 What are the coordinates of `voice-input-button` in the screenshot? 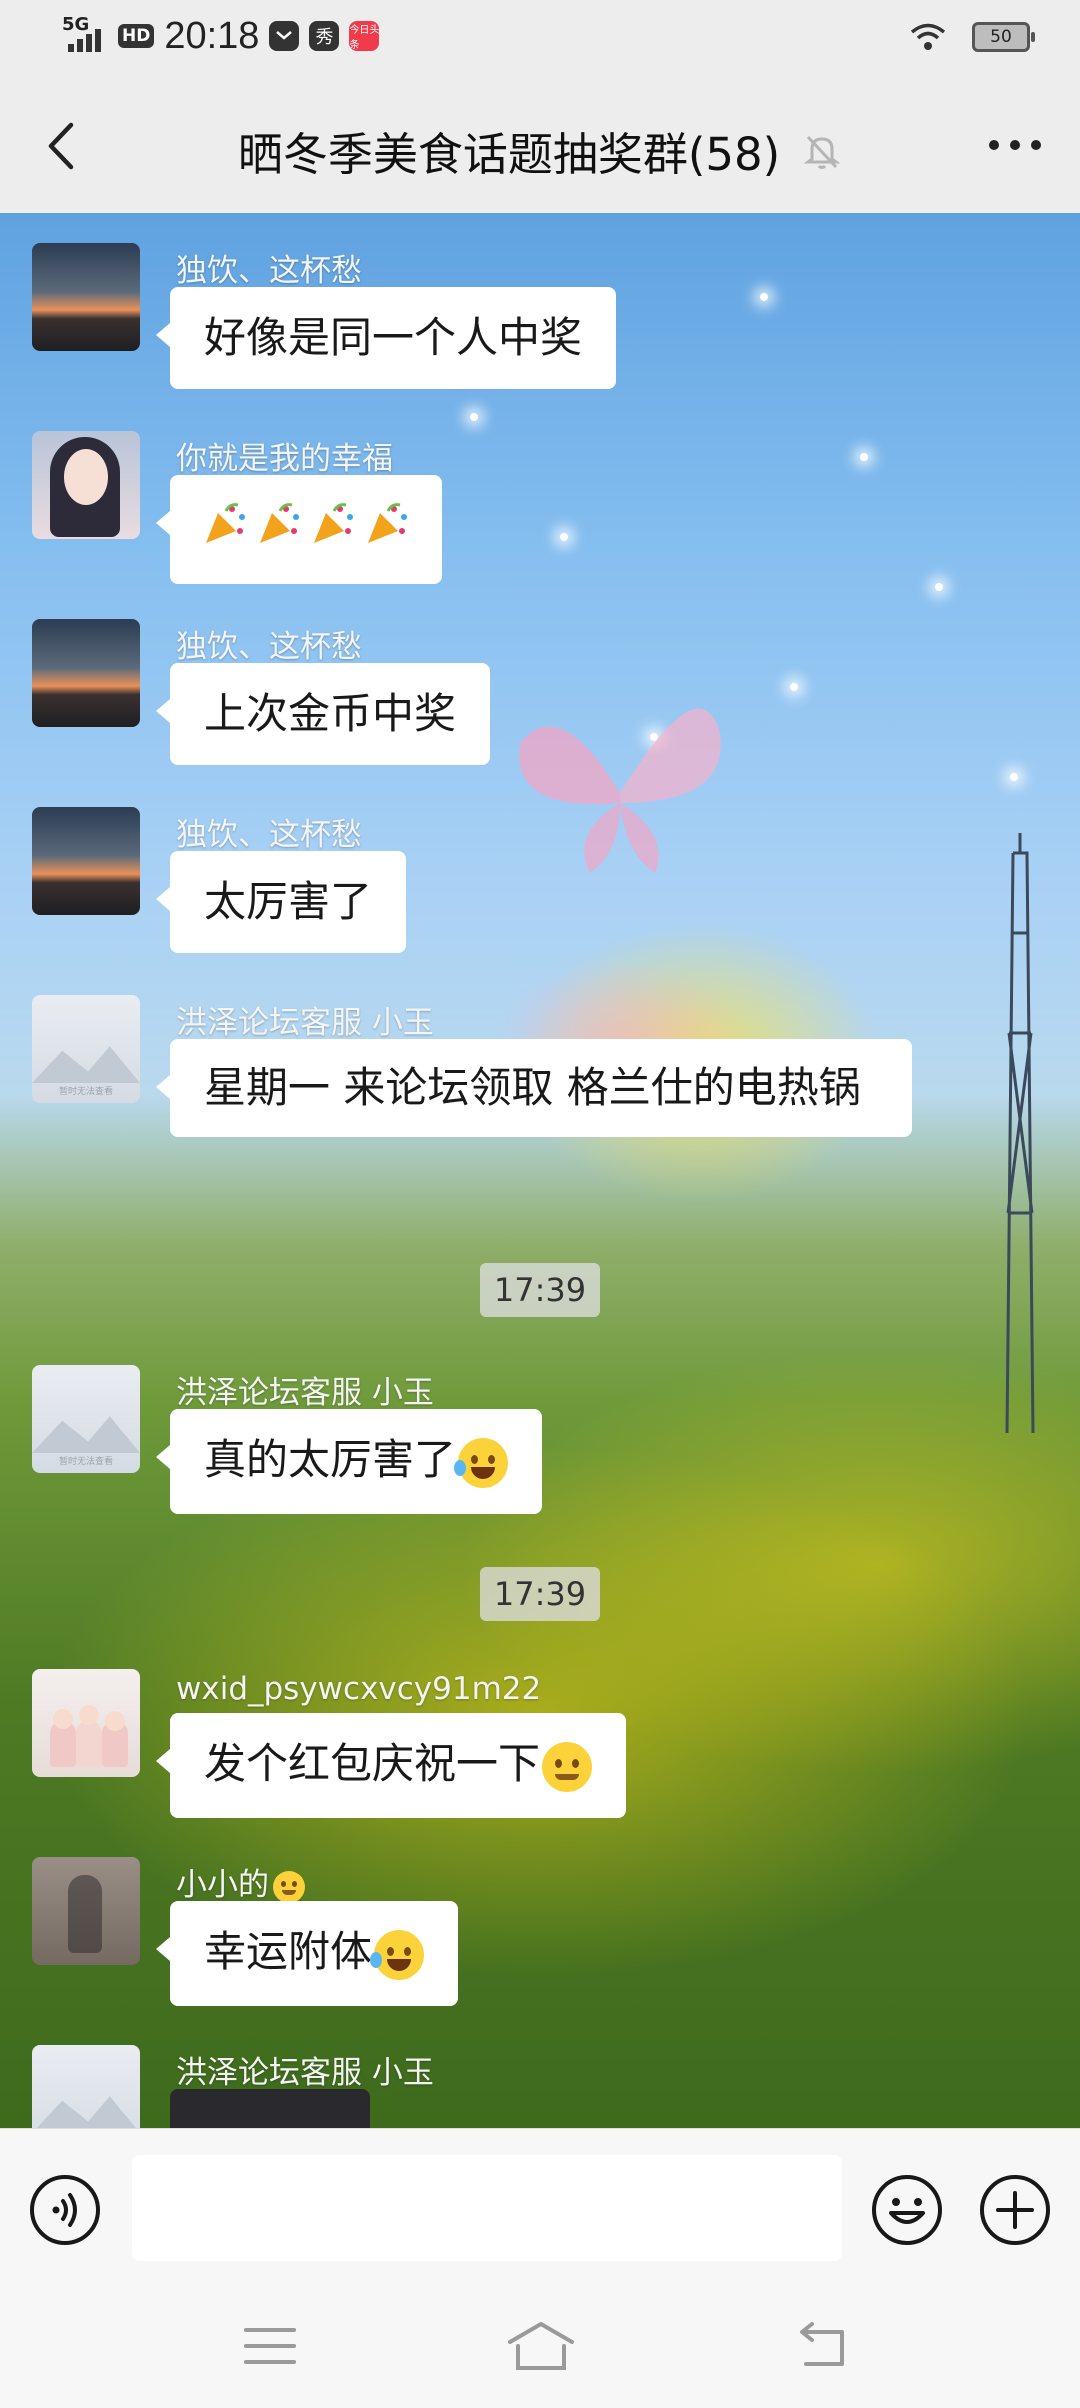 It's located at (65, 2210).